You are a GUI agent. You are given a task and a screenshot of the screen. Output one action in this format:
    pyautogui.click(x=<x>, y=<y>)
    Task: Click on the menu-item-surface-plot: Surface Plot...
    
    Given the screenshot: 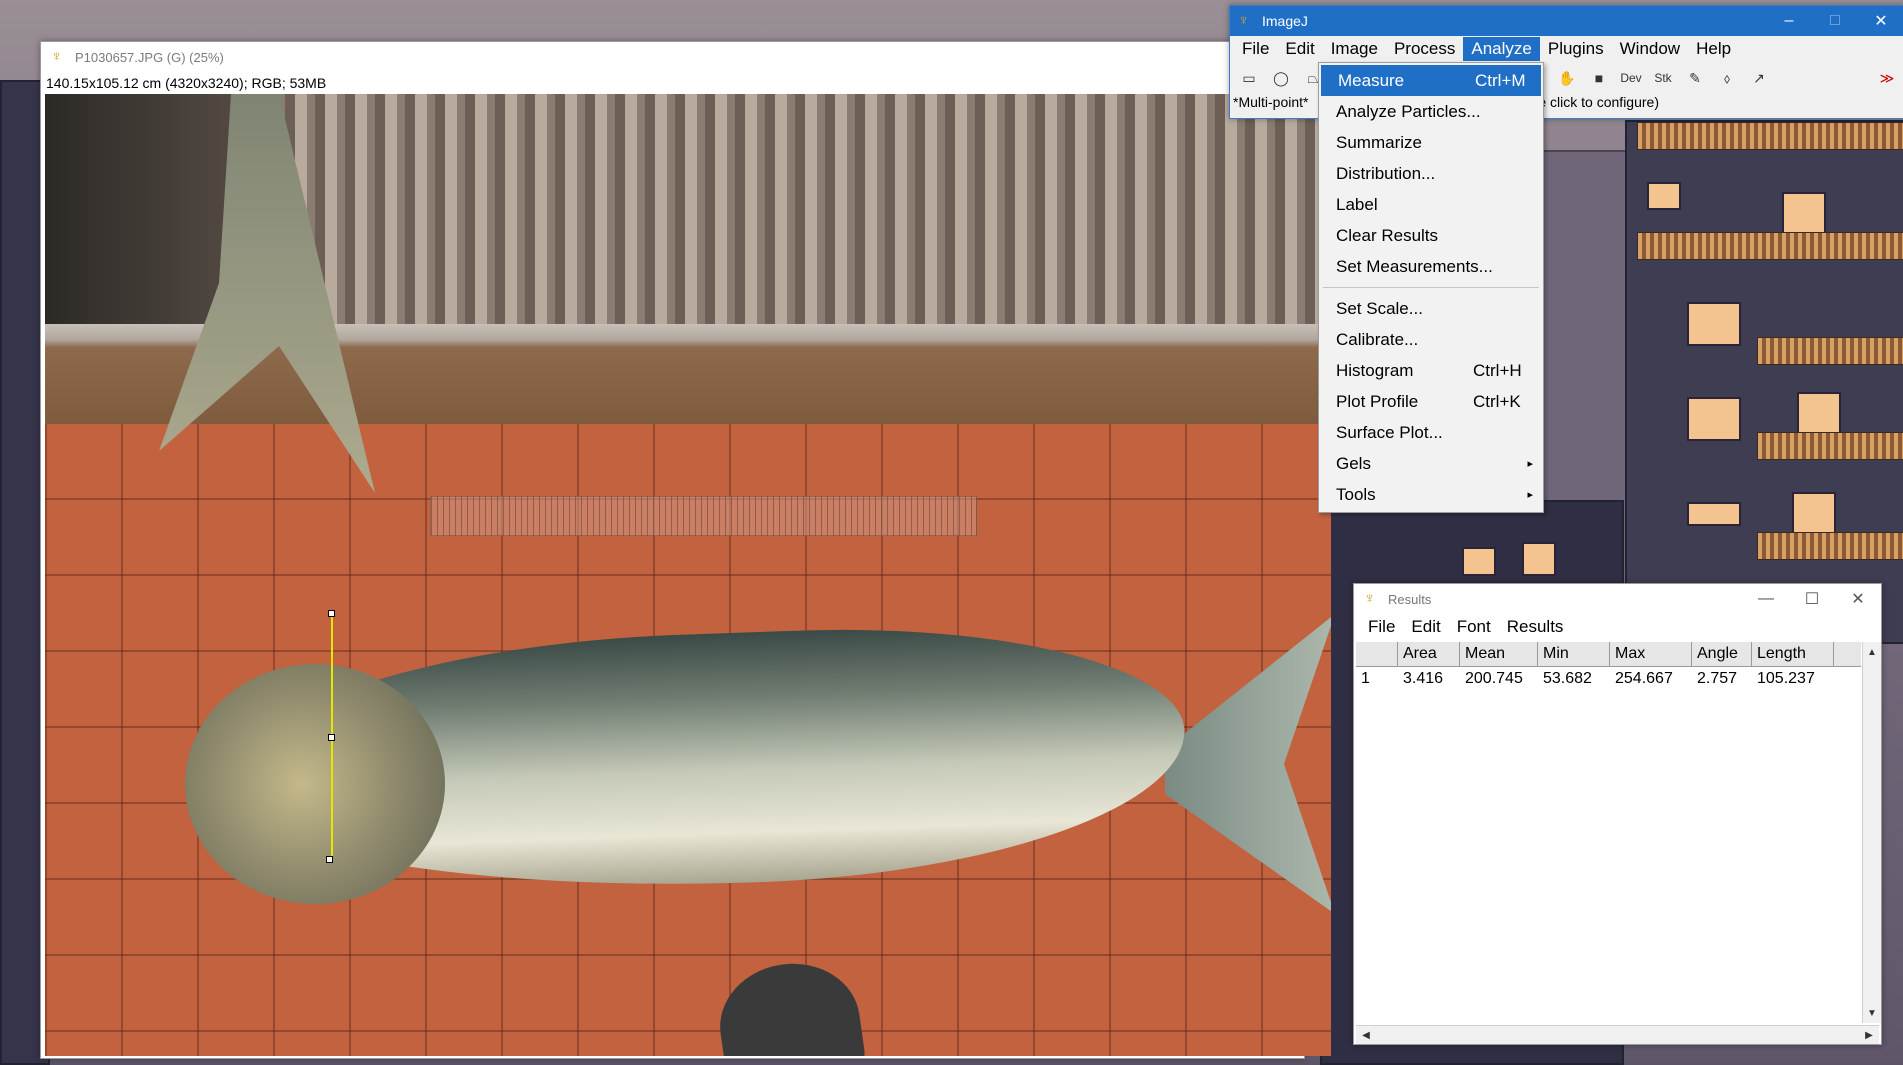 What is the action you would take?
    pyautogui.click(x=1431, y=432)
    